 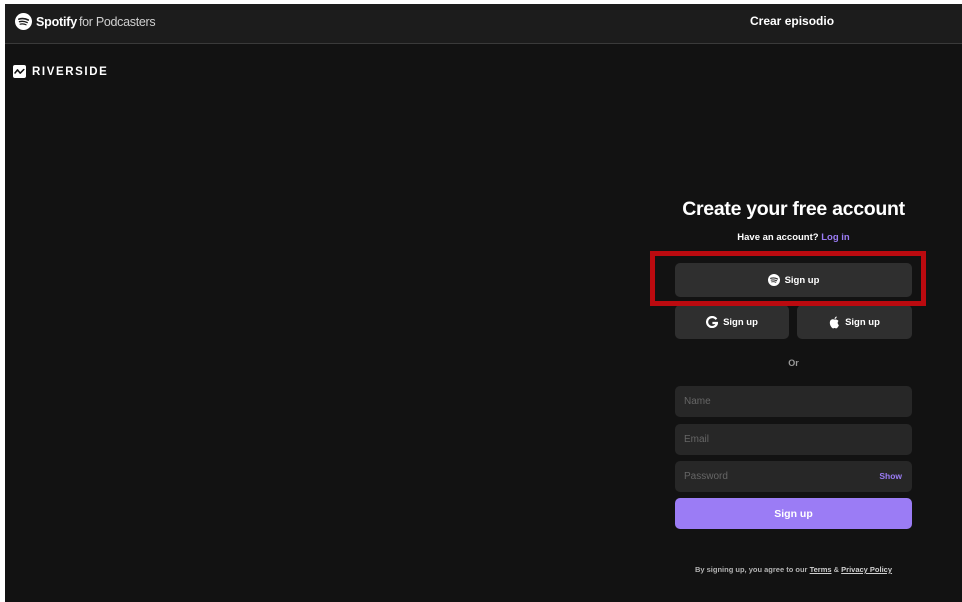 I want to click on name-field, so click(x=793, y=401).